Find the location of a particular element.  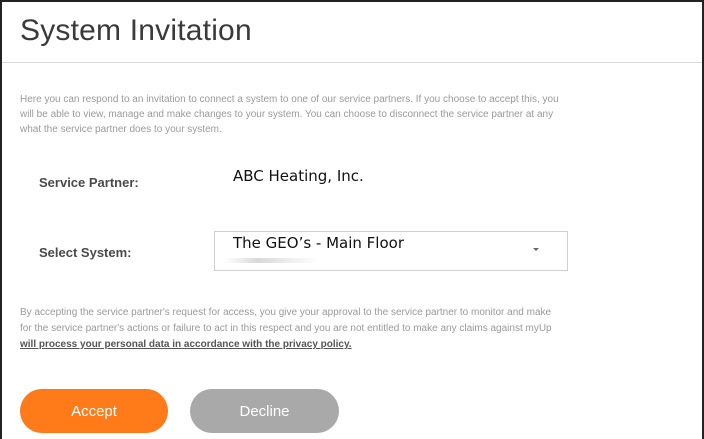

accept-button: Accept is located at coordinates (94, 411).